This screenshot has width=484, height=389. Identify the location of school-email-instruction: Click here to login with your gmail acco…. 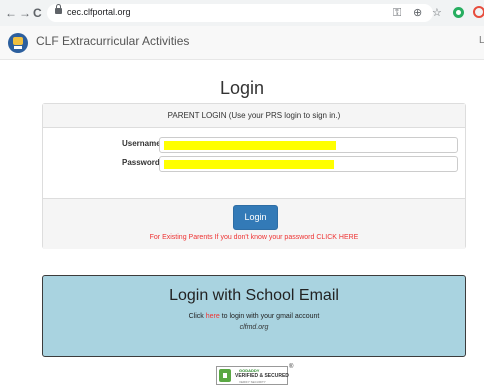
(254, 316).